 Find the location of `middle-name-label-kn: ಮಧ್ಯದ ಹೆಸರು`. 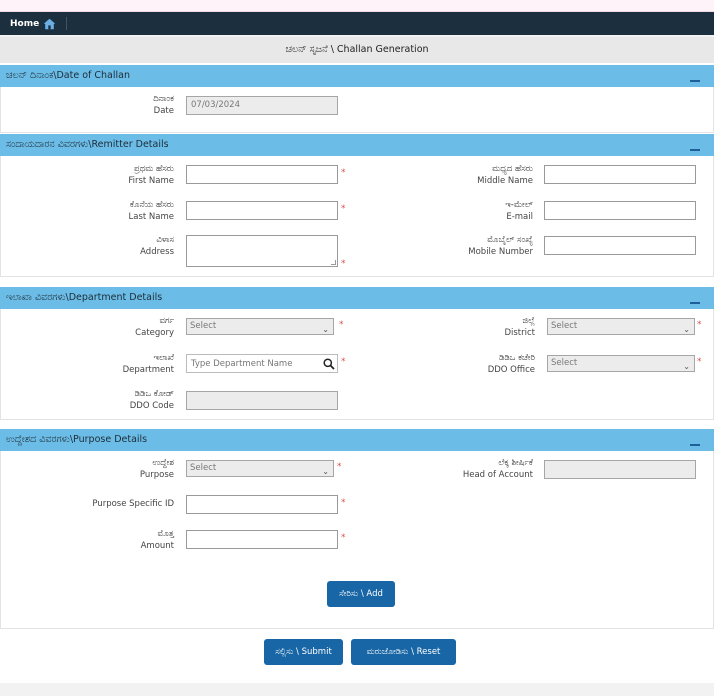

middle-name-label-kn: ಮಧ್ಯದ ಹೆಸರು is located at coordinates (512, 169).